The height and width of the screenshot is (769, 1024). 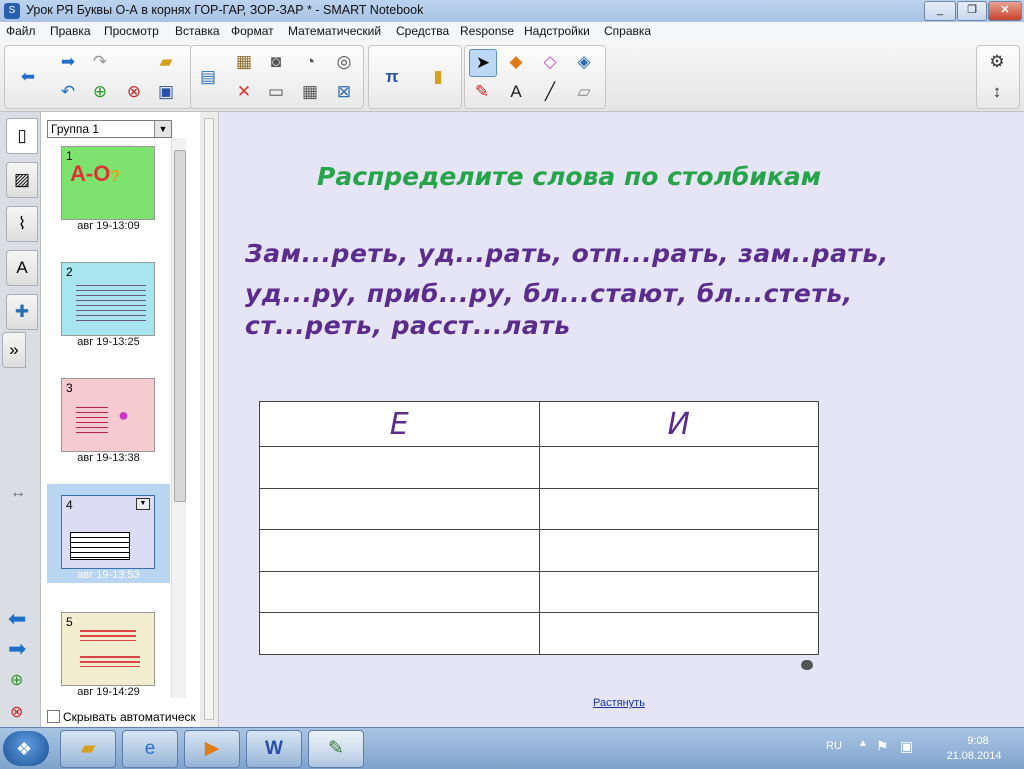 I want to click on autohide-checkbox: Скрывать автоматическ, so click(x=122, y=717).